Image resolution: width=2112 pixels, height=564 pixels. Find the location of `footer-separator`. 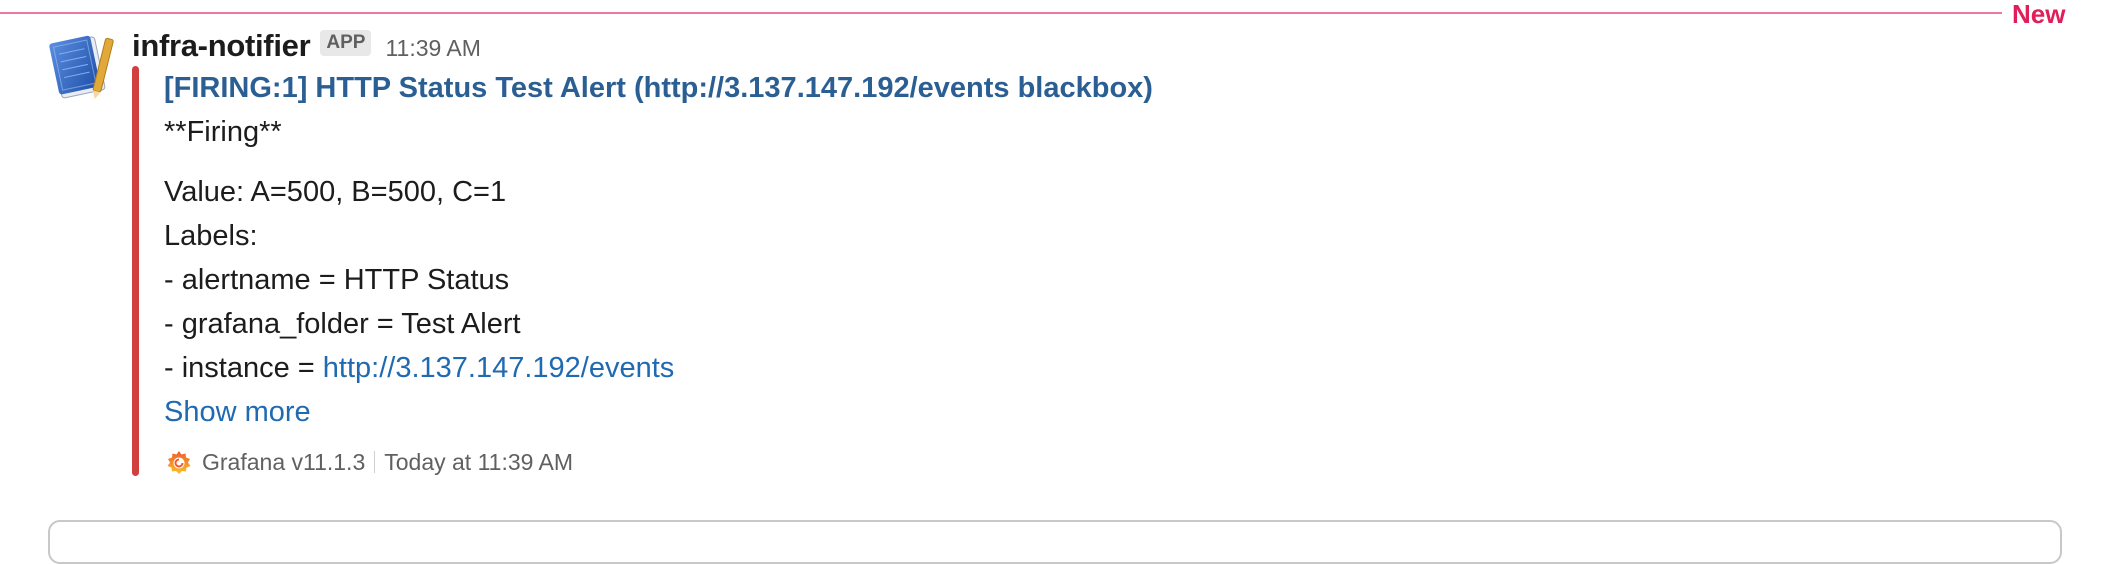

footer-separator is located at coordinates (375, 462).